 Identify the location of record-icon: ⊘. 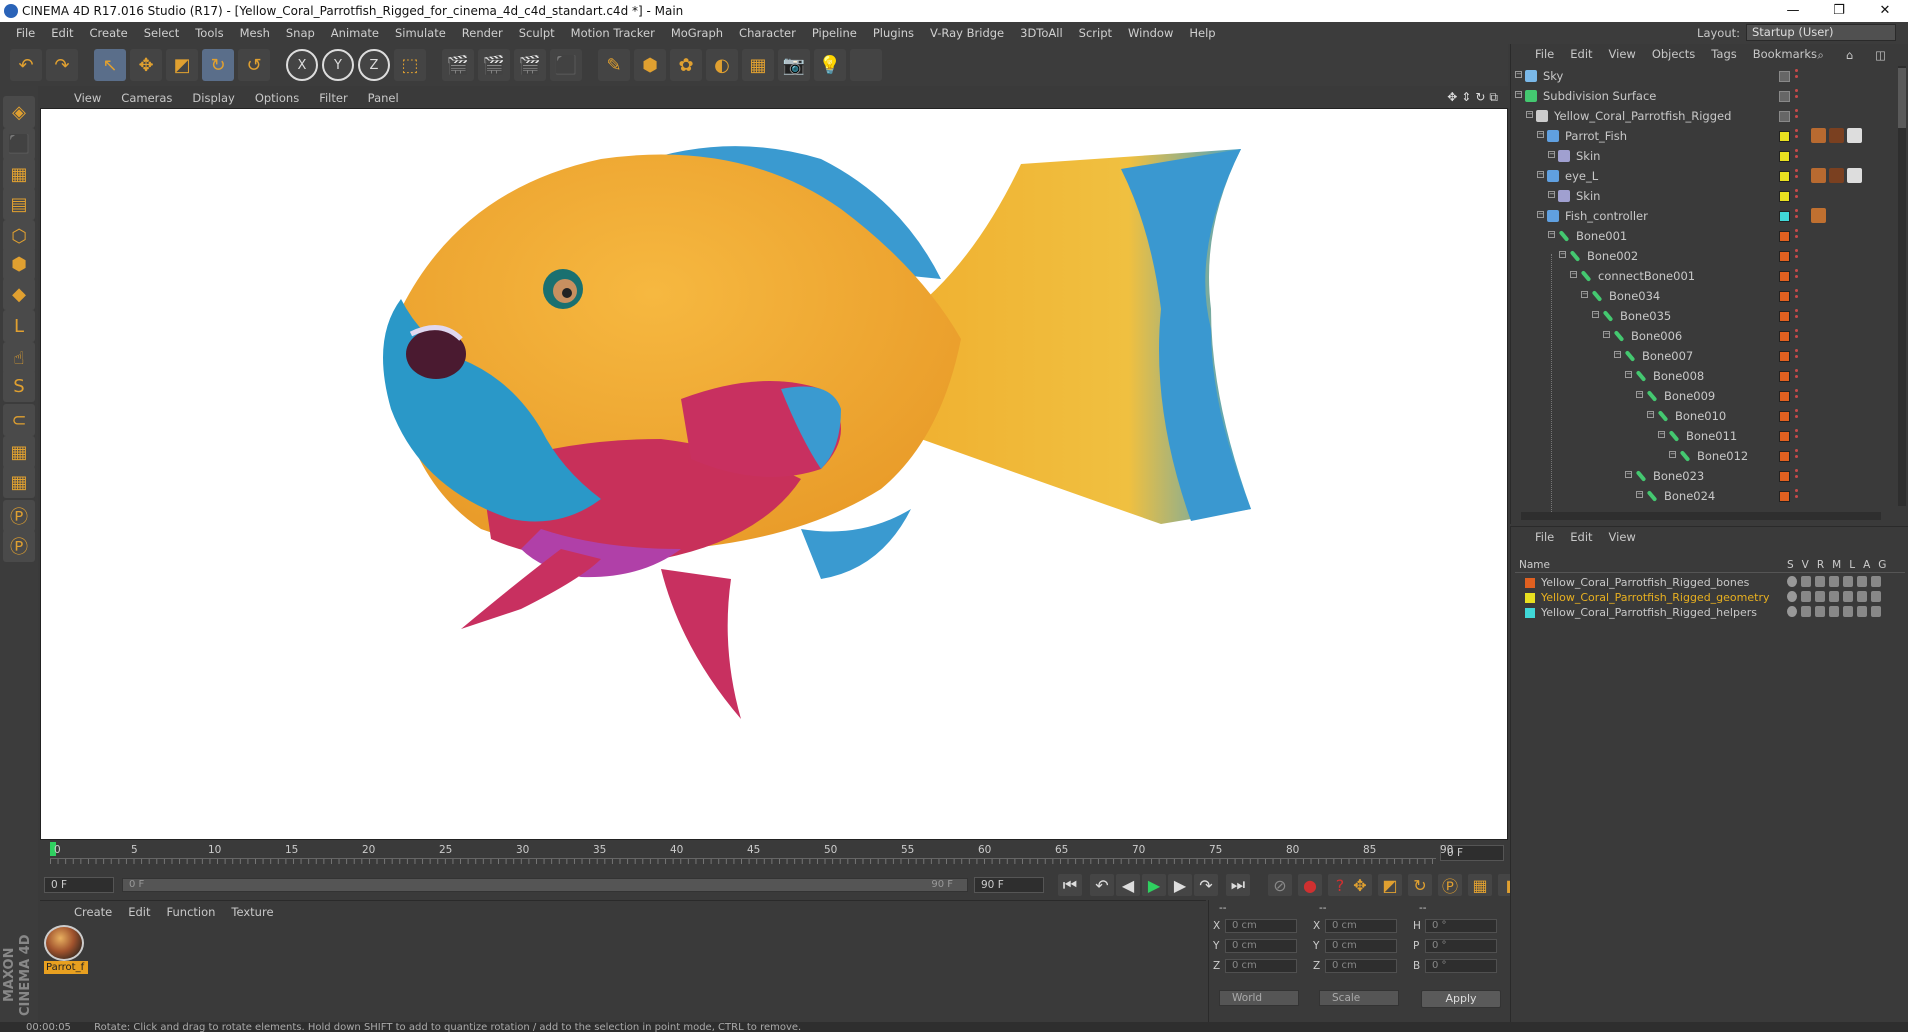
(1280, 885).